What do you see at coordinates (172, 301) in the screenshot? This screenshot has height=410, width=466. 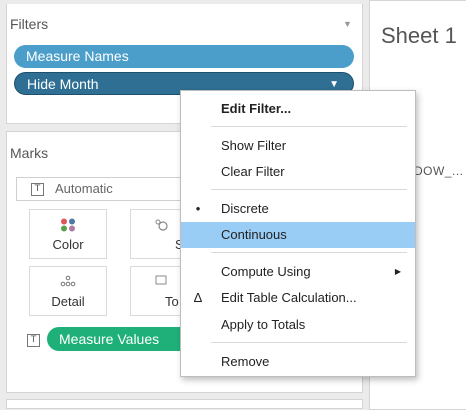 I see `tooltip-button-label: To` at bounding box center [172, 301].